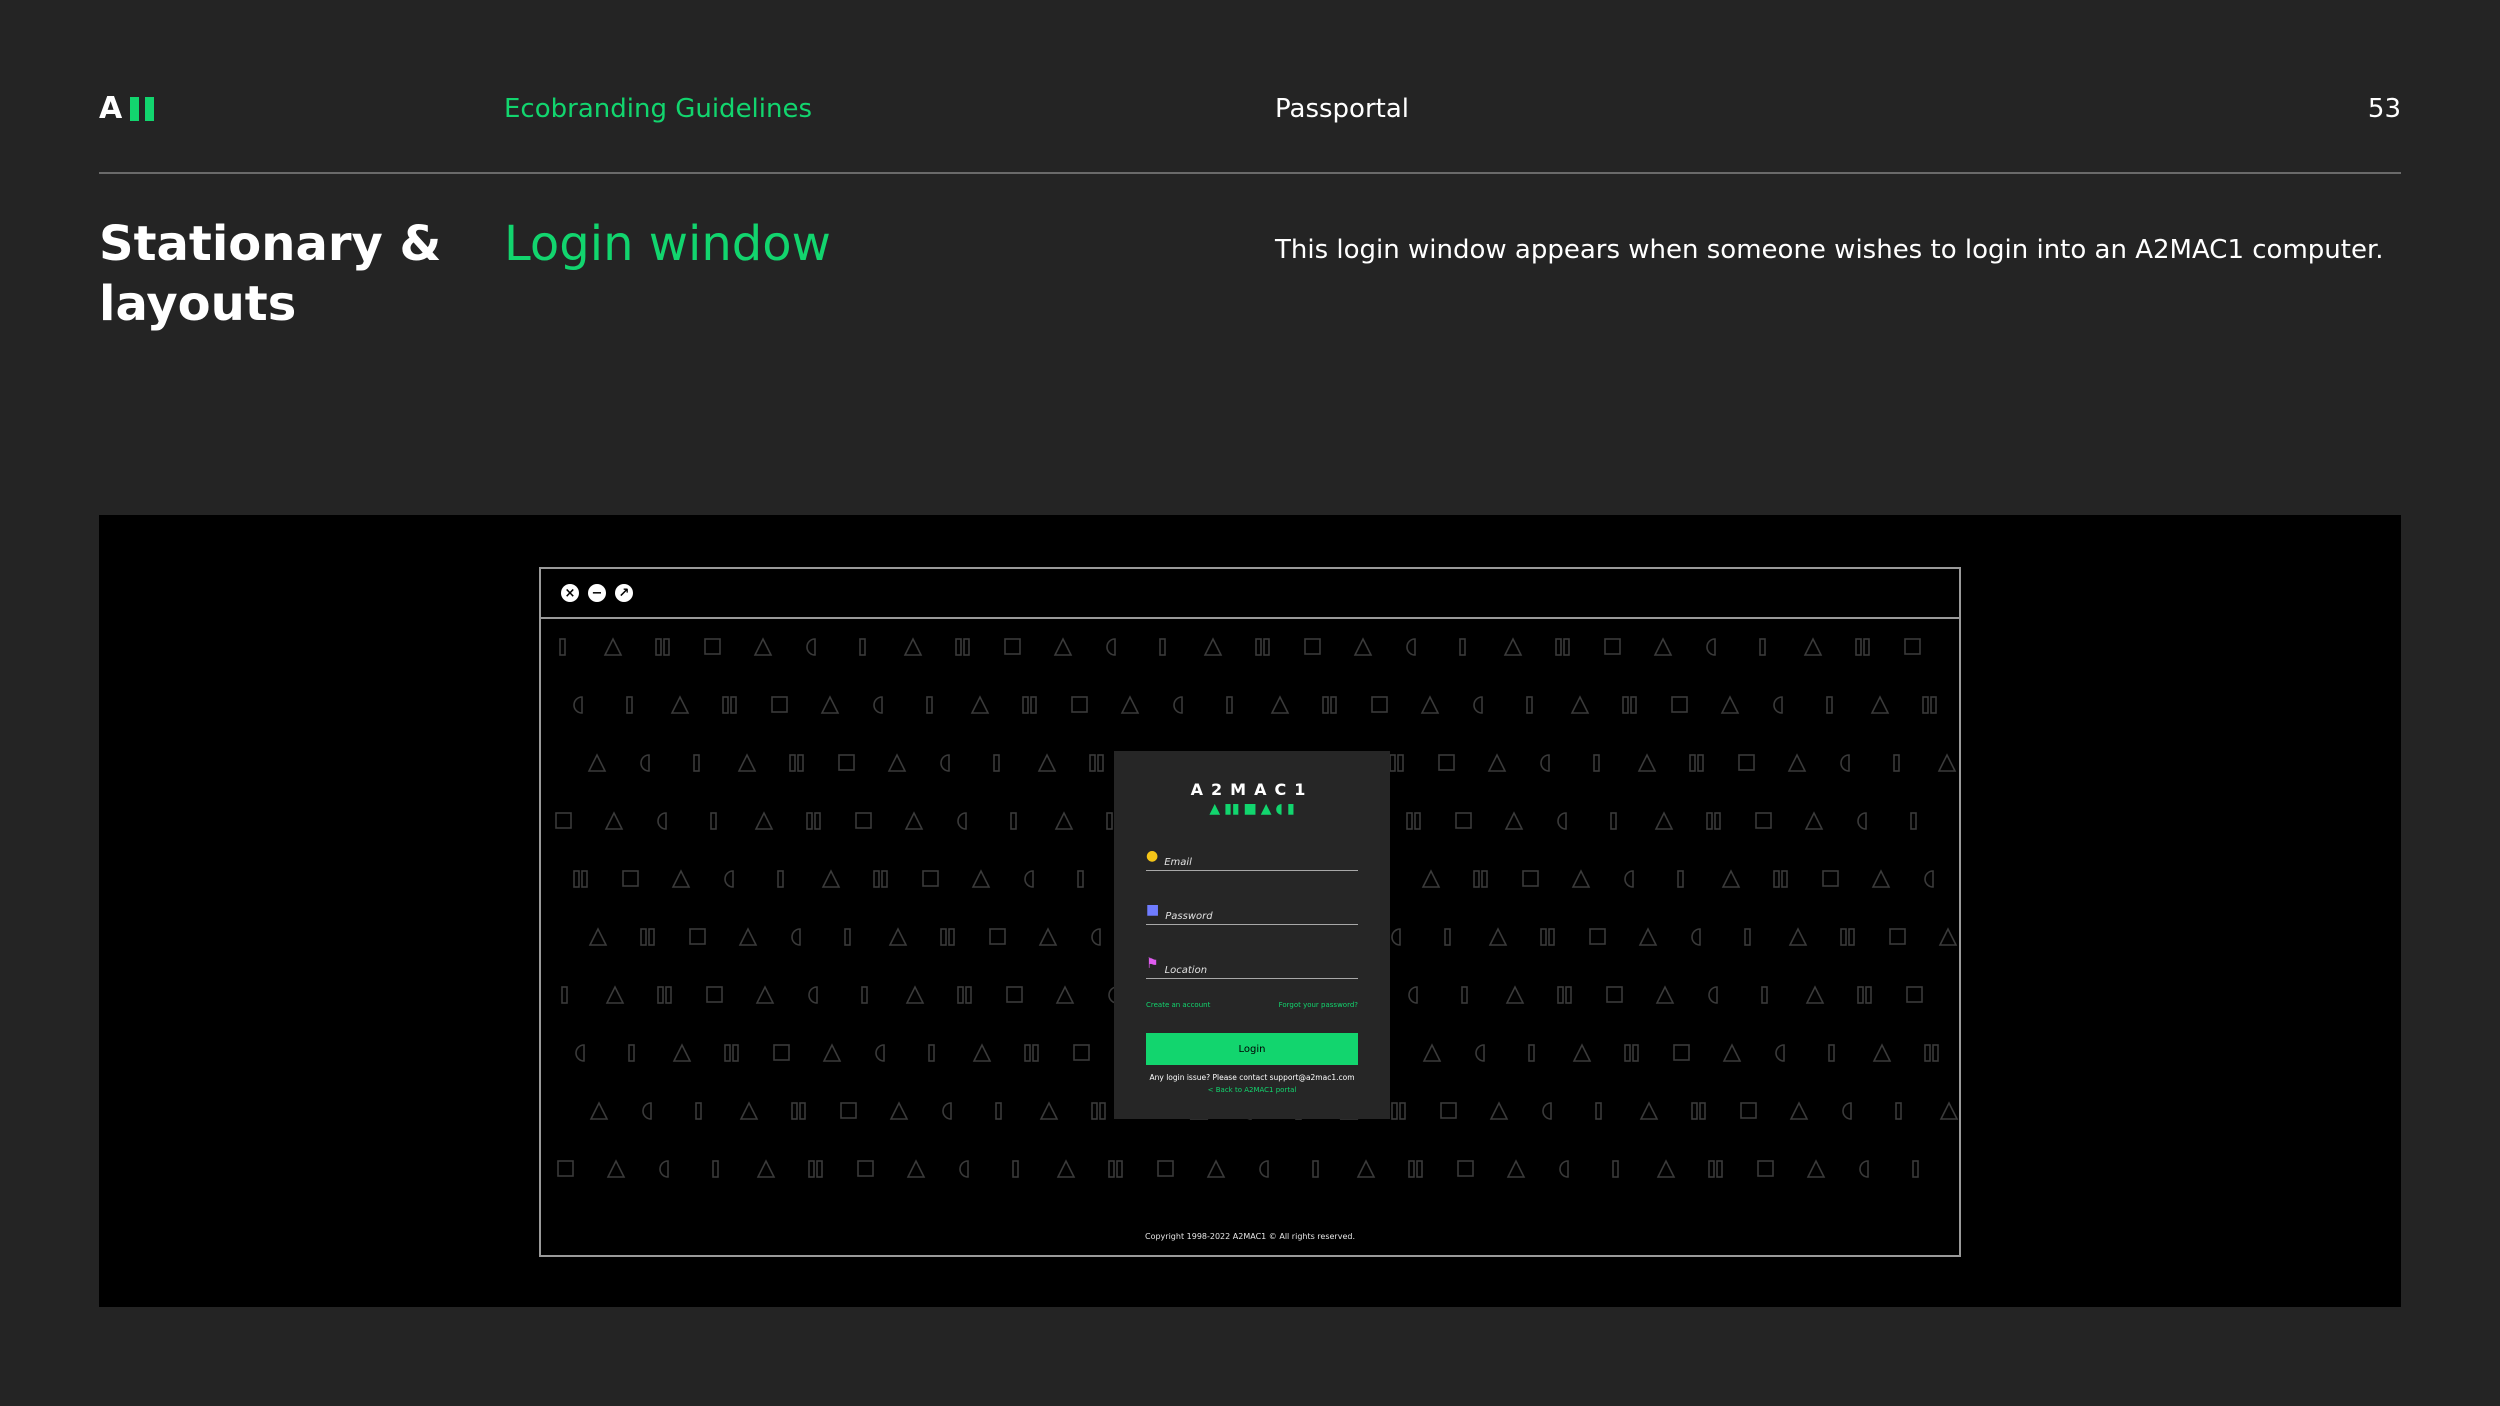  Describe the element at coordinates (1252, 962) in the screenshot. I see `location-field: ⚑ Location` at that location.